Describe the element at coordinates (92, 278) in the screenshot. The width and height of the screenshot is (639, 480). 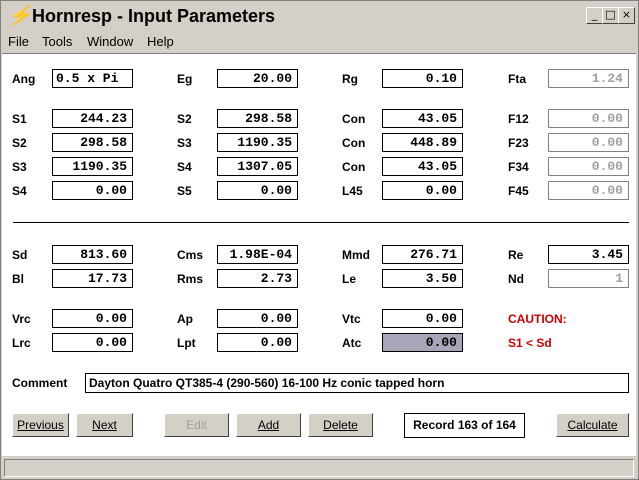
I see `bl-field: 17.73` at that location.